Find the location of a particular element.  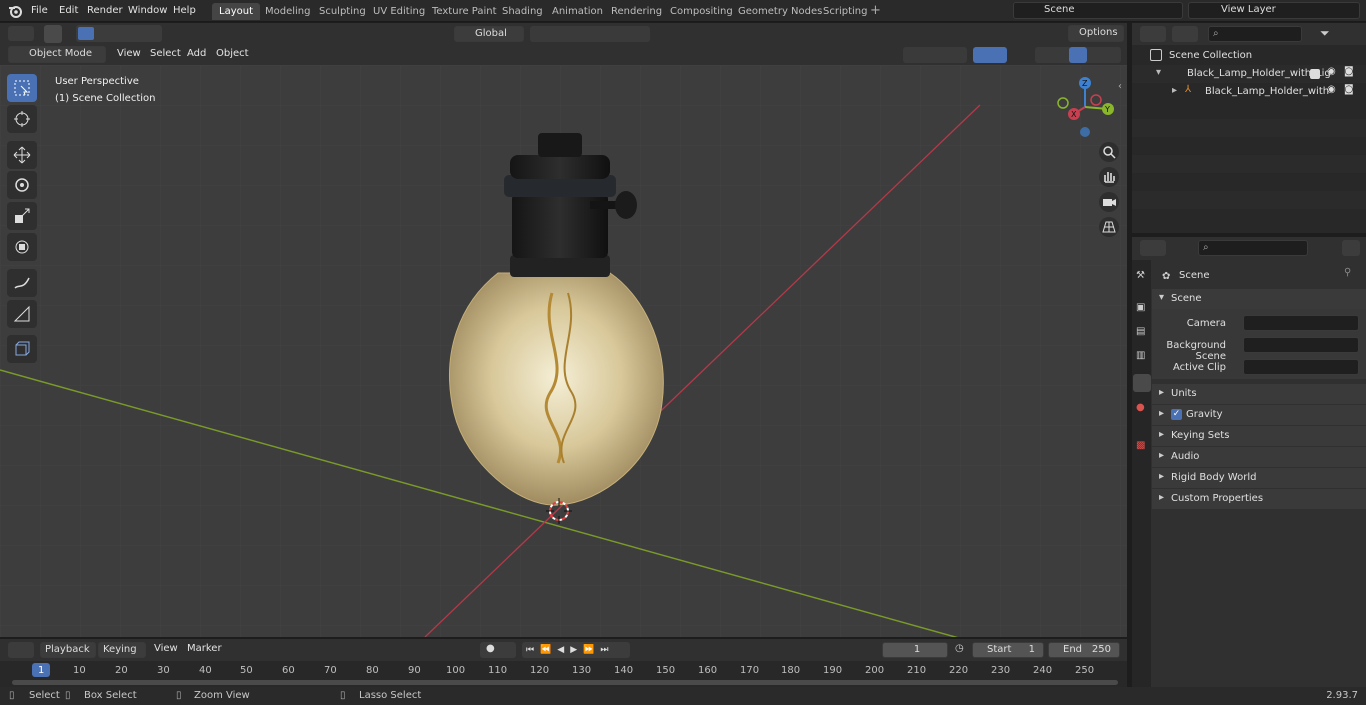

start-frame-field: Start 1 is located at coordinates (1008, 650).